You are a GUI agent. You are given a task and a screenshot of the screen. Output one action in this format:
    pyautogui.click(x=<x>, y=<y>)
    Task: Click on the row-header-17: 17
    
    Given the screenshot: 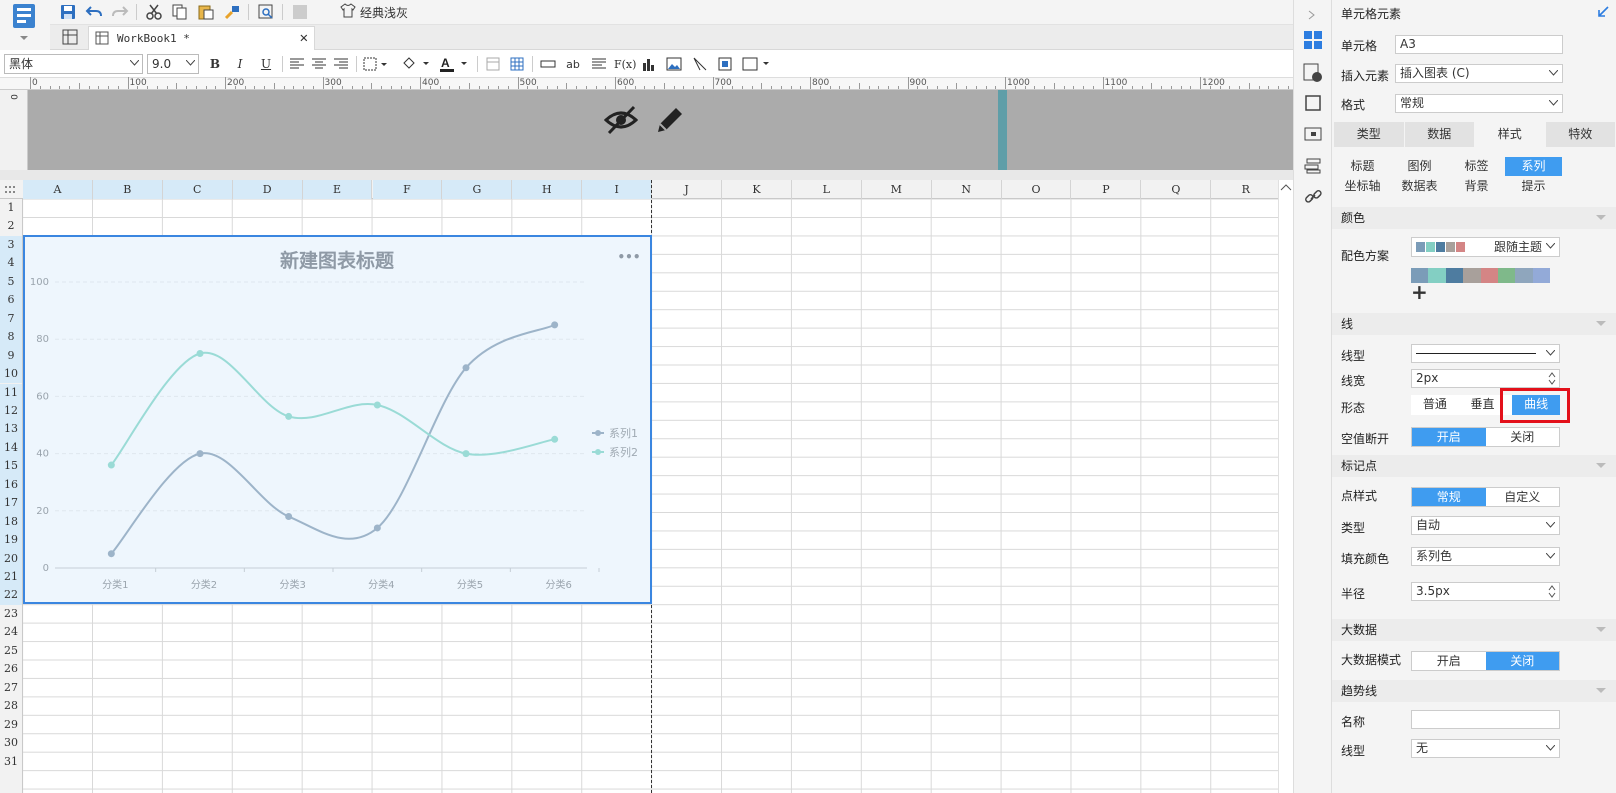 What is the action you would take?
    pyautogui.click(x=11, y=503)
    